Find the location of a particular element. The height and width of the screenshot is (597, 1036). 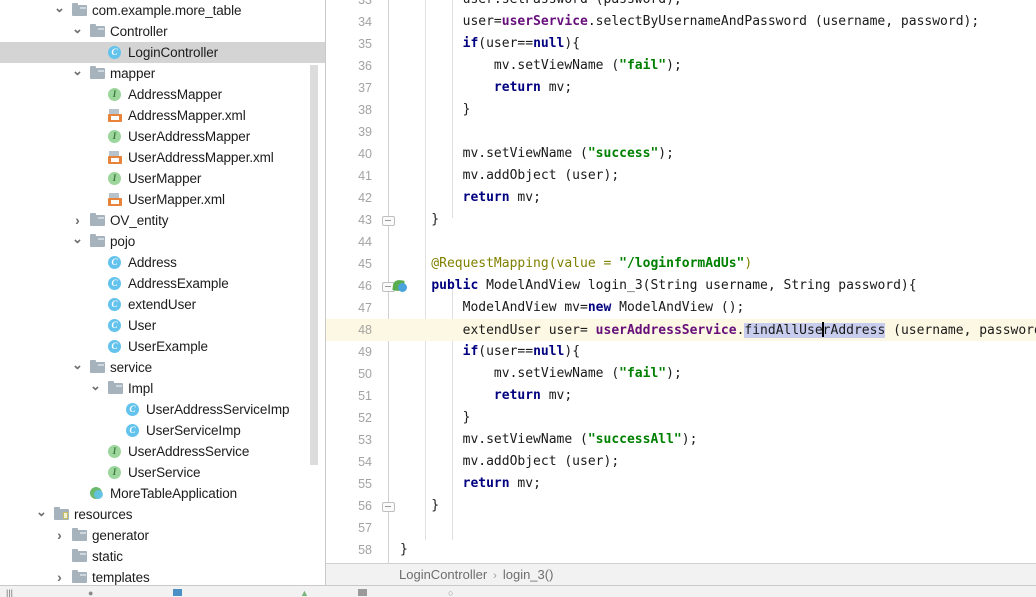

tree-item-userservice: I UserService is located at coordinates (162, 472).